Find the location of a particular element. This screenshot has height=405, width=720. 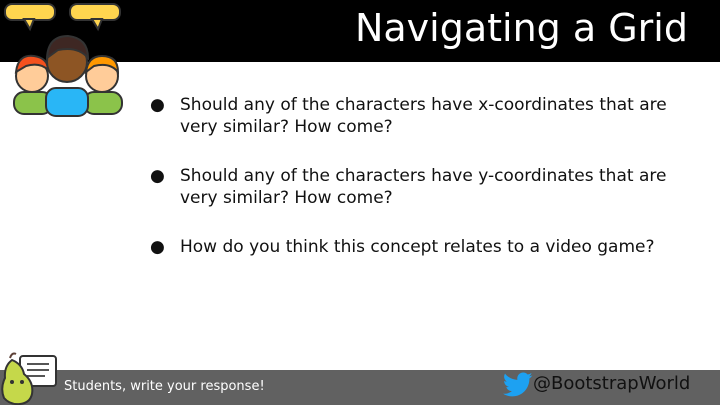

twitter-bird-icon is located at coordinates (518, 384).